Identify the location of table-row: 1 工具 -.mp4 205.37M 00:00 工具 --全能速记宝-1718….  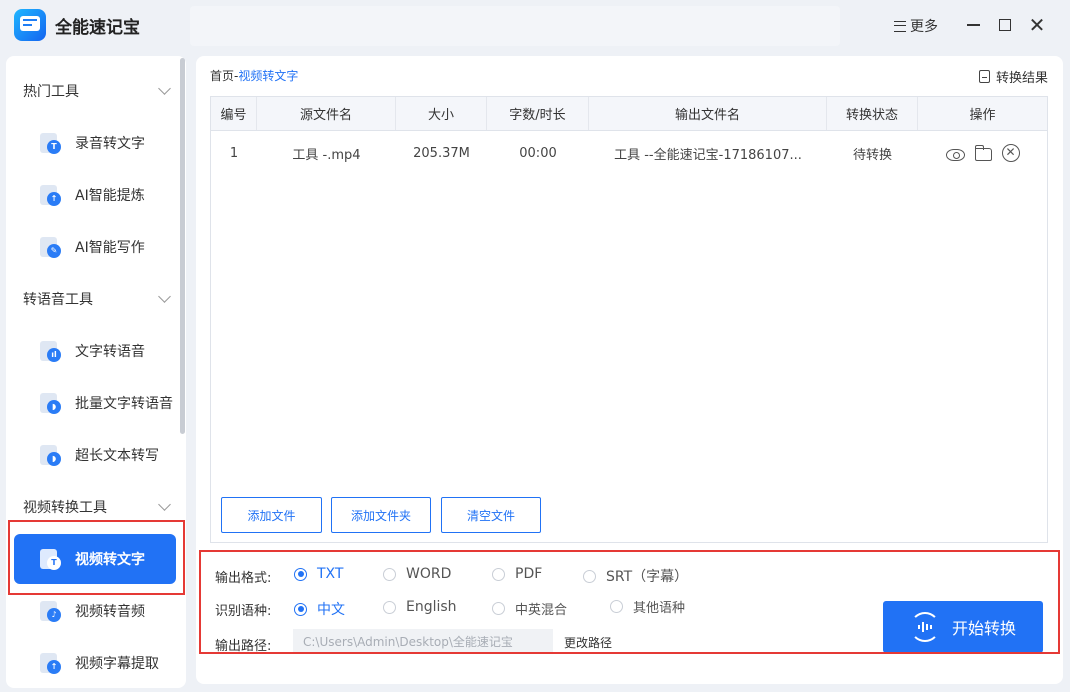
(629, 153).